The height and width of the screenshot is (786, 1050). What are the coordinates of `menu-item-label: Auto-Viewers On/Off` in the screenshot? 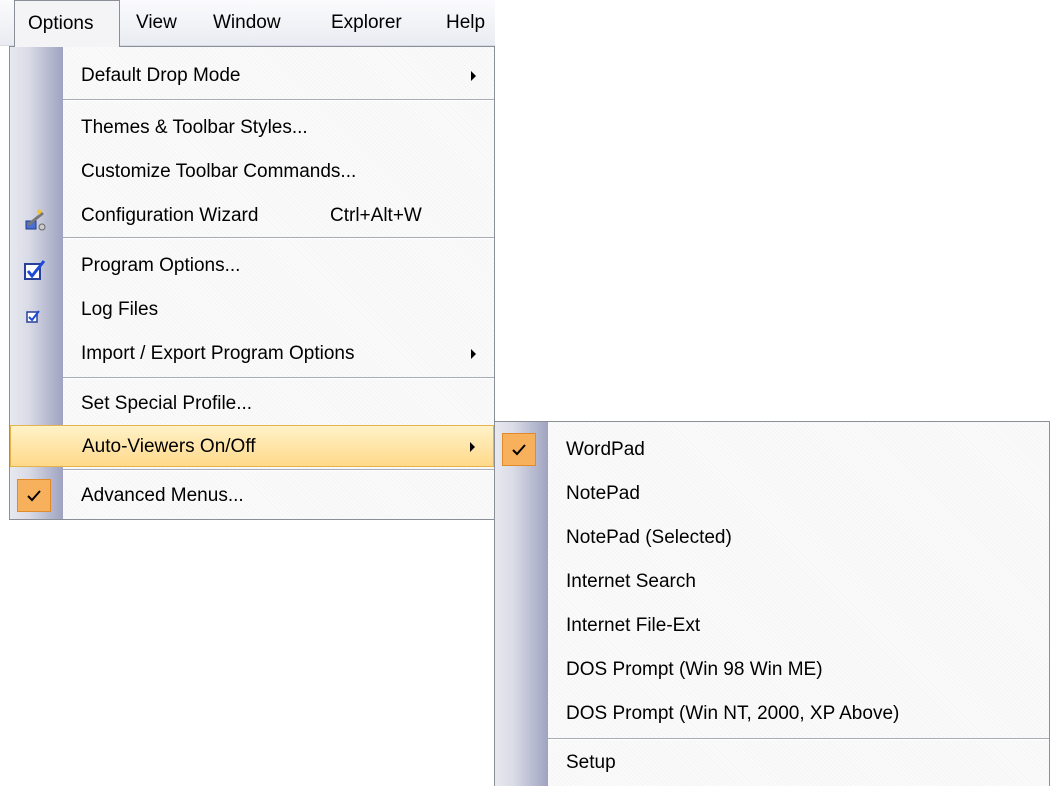 It's located at (169, 446).